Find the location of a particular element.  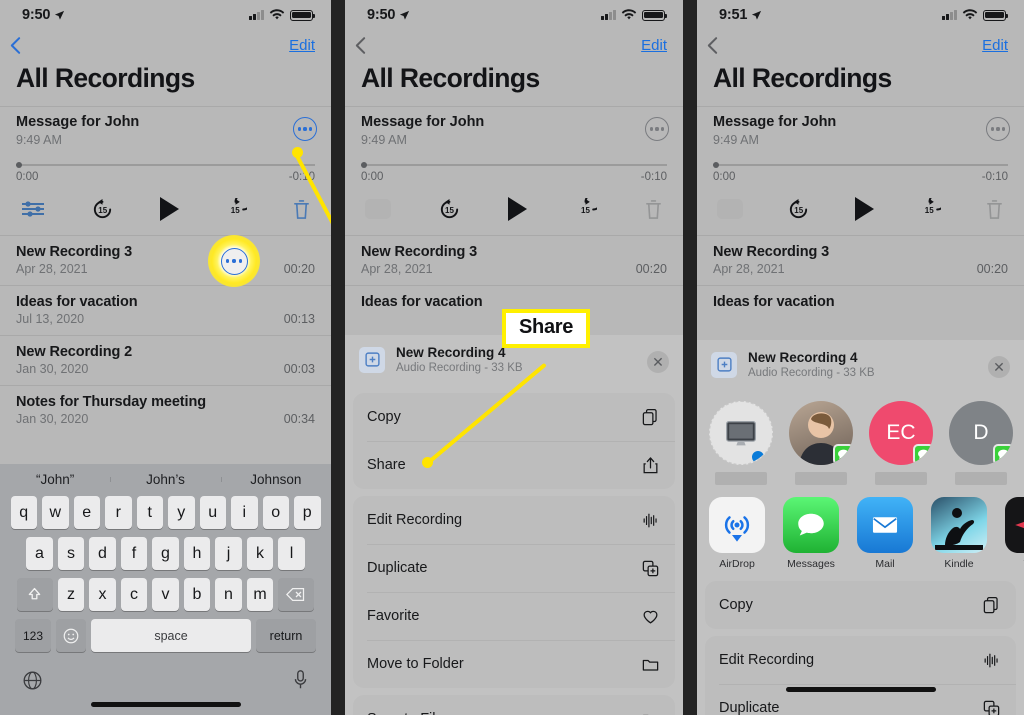

list-item: Ideas for vacation Jul 13, 2020 00:13 is located at coordinates (165, 310).